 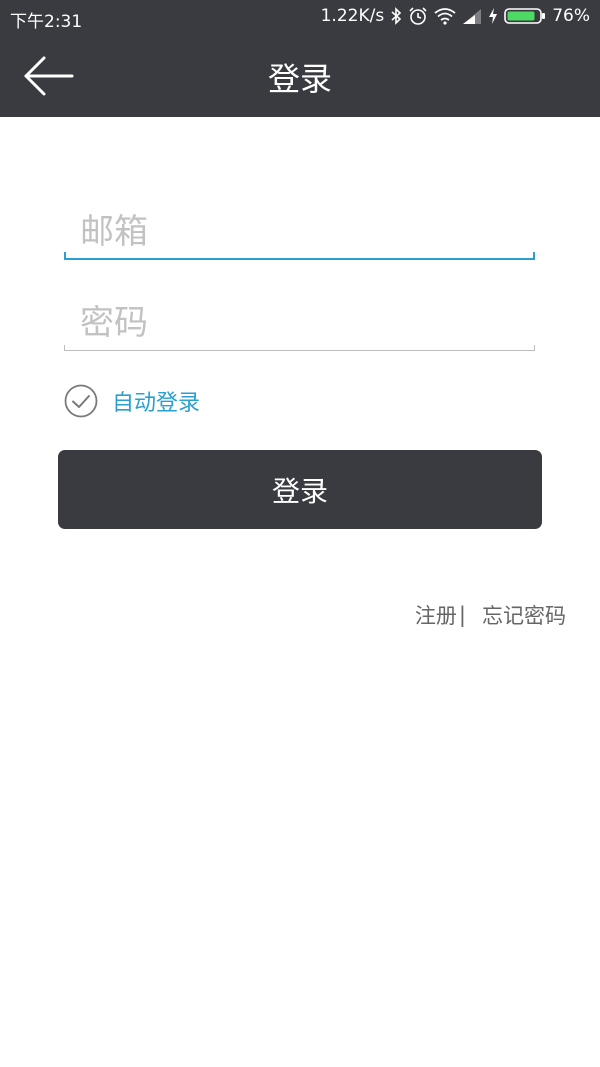 I want to click on forgot-password-link: 忘记密码, so click(x=524, y=615).